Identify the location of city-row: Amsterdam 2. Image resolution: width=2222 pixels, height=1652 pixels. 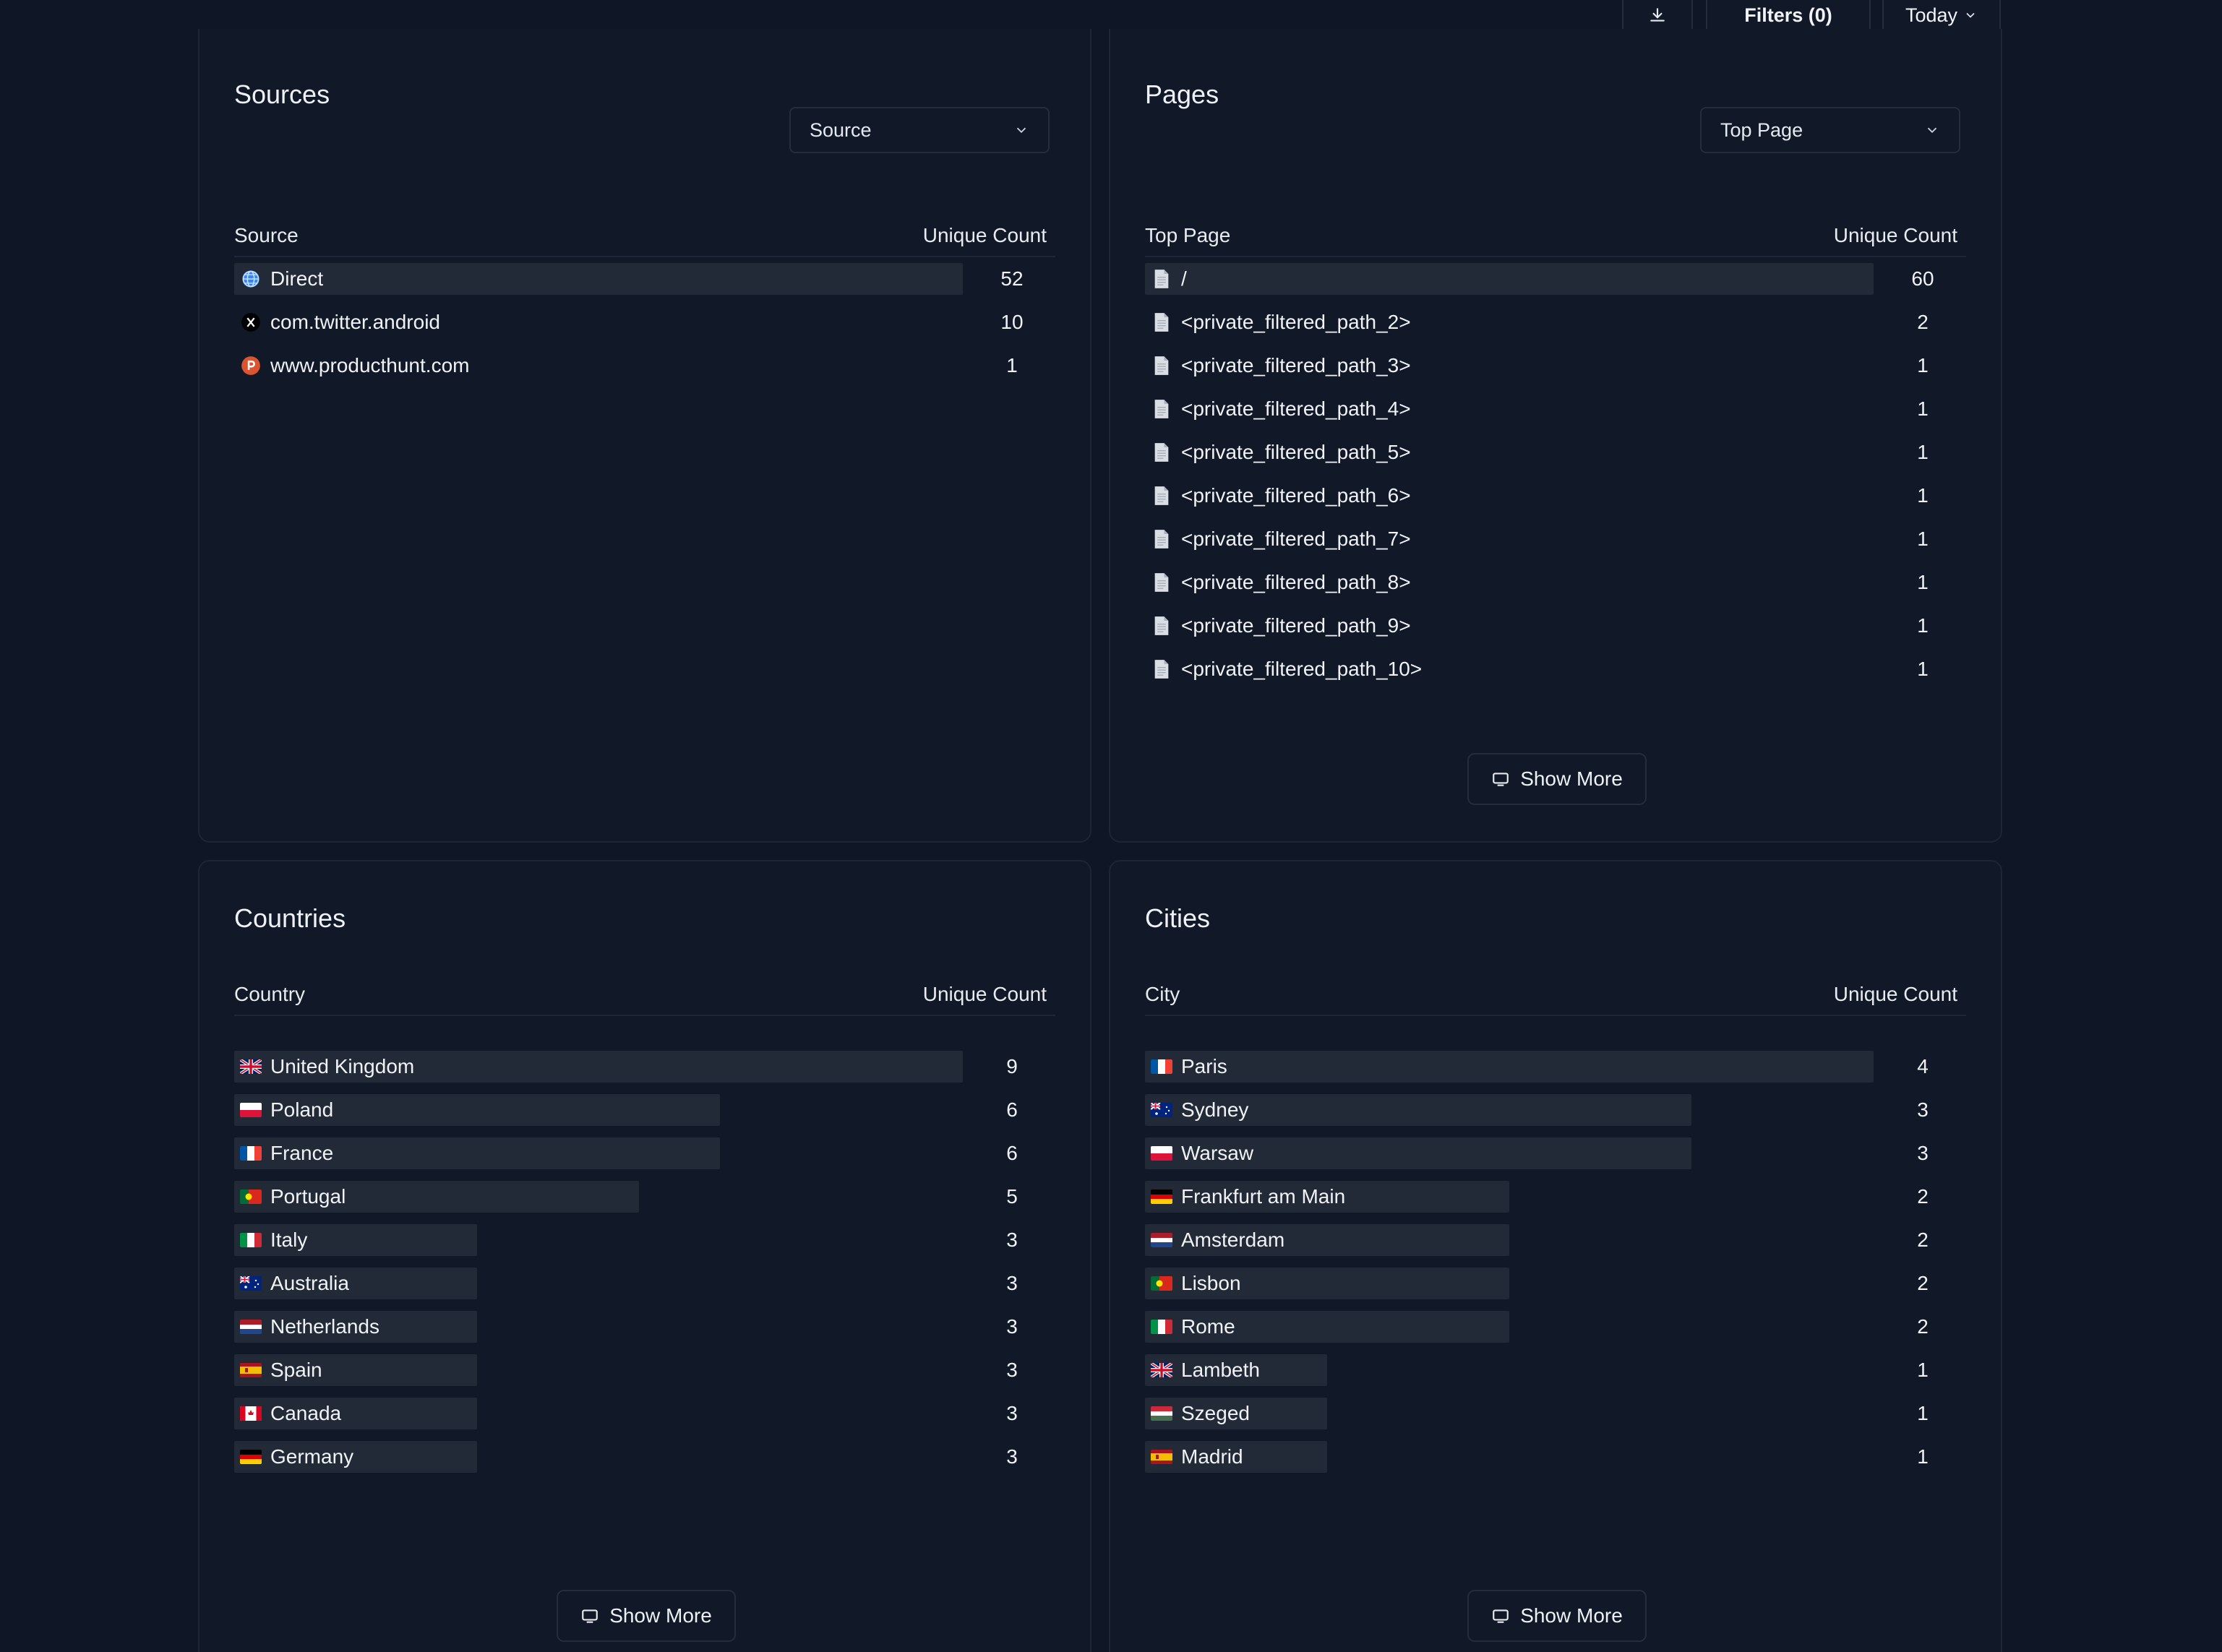
(1555, 1240).